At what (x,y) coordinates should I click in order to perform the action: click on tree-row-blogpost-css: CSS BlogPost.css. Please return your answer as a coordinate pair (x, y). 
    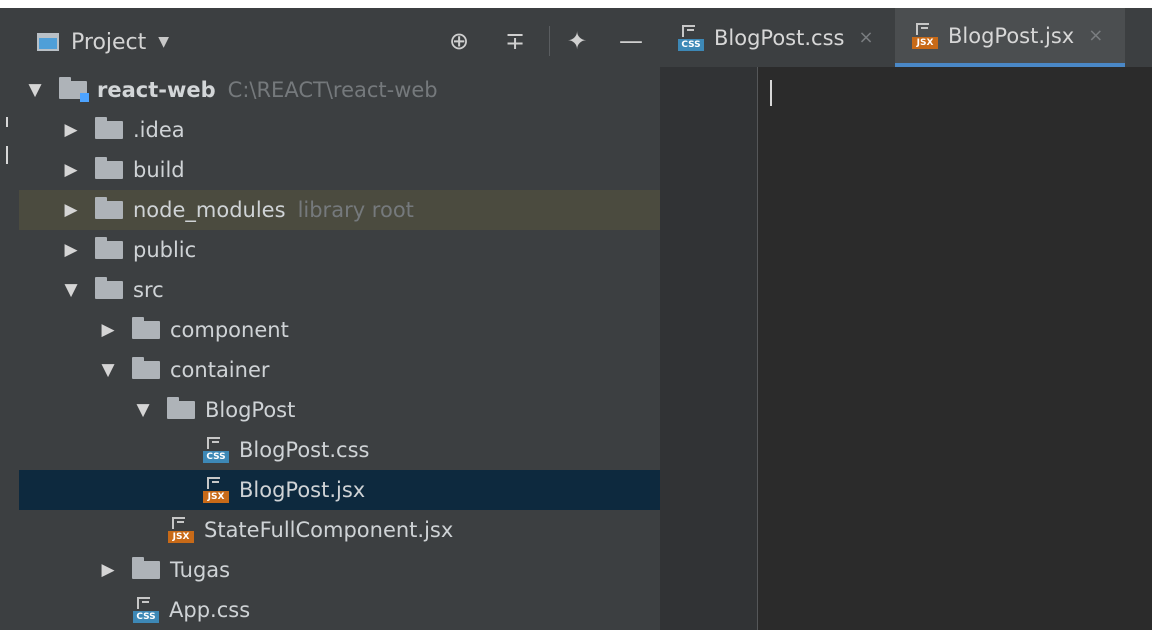
    Looking at the image, I should click on (339, 450).